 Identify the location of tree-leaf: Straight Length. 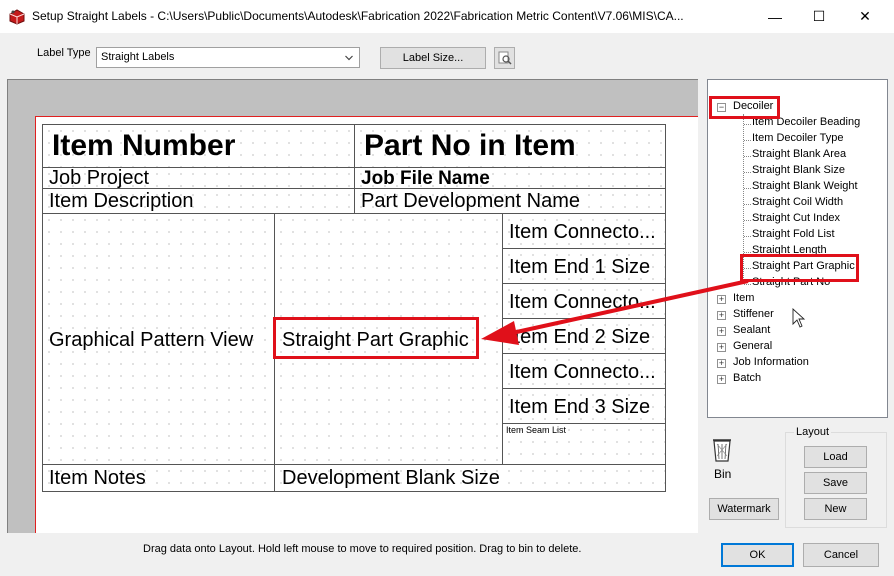
(789, 250).